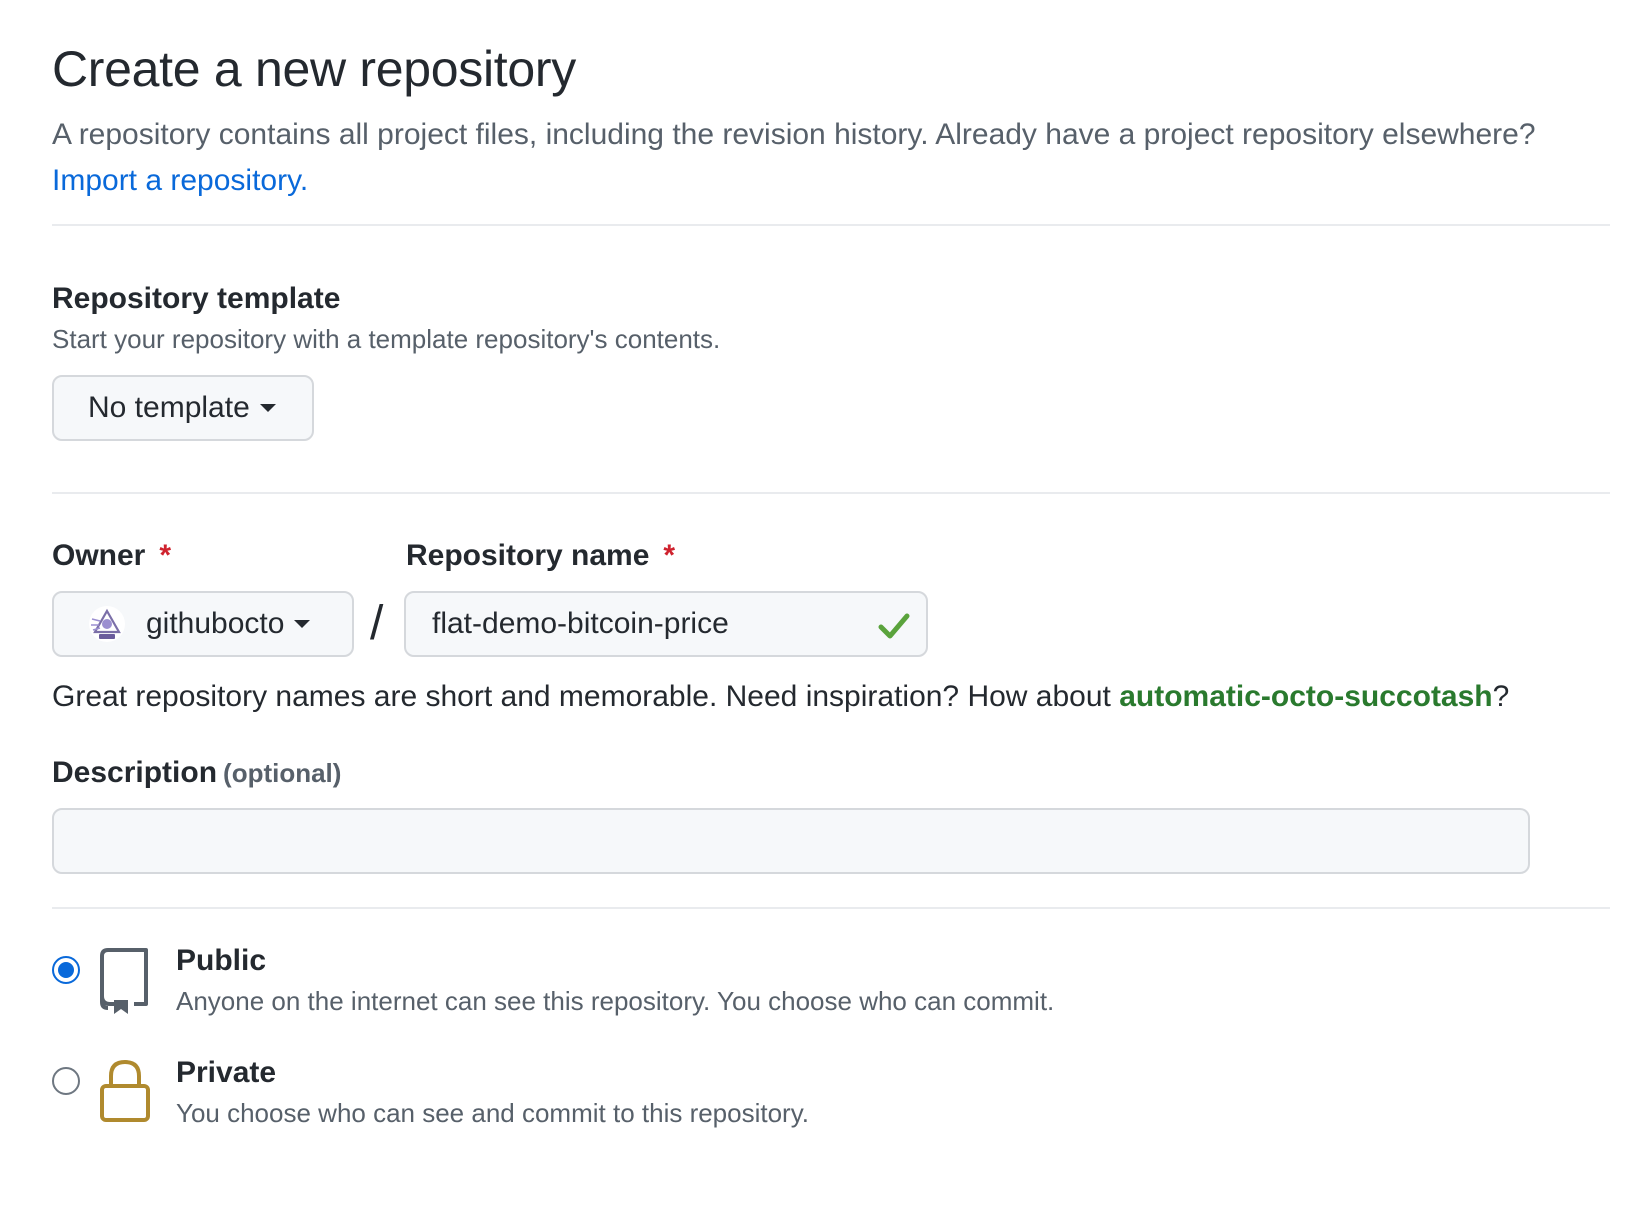 Image resolution: width=1642 pixels, height=1218 pixels. Describe the element at coordinates (196, 298) in the screenshot. I see `template-heading: Repository template` at that location.